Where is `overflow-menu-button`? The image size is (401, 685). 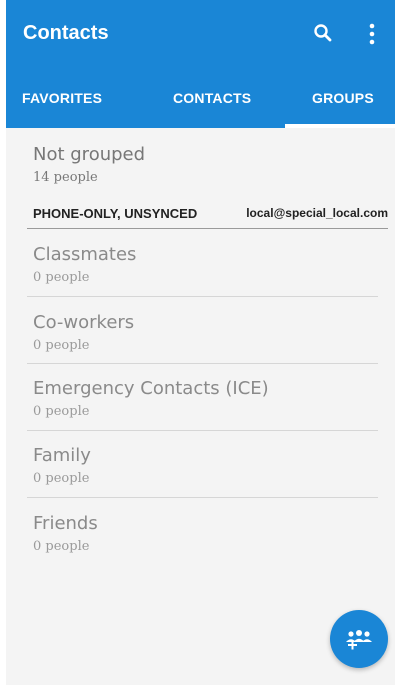 overflow-menu-button is located at coordinates (372, 34).